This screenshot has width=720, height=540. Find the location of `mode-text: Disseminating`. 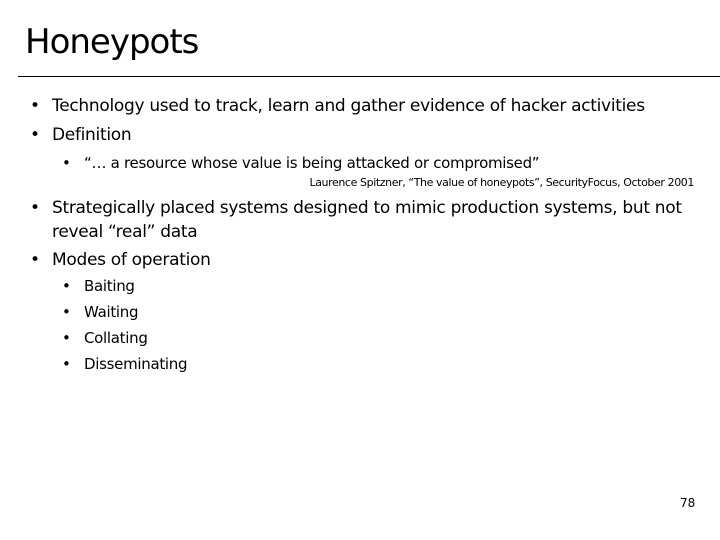

mode-text: Disseminating is located at coordinates (136, 364).